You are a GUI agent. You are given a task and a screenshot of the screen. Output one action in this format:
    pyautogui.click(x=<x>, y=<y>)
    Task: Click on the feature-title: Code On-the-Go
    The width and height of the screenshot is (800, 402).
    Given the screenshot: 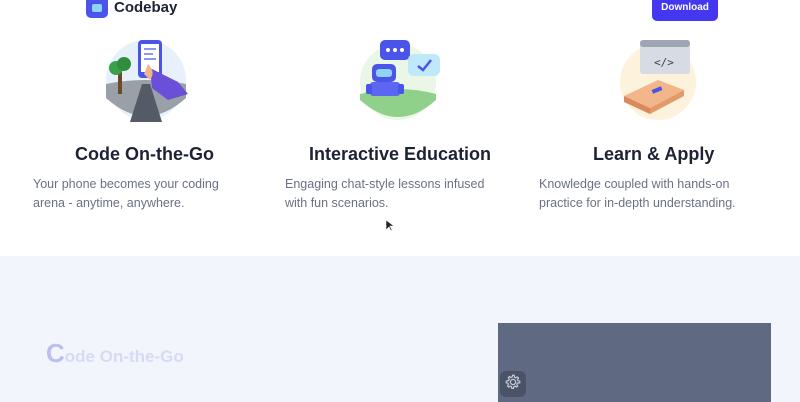 What is the action you would take?
    pyautogui.click(x=144, y=154)
    